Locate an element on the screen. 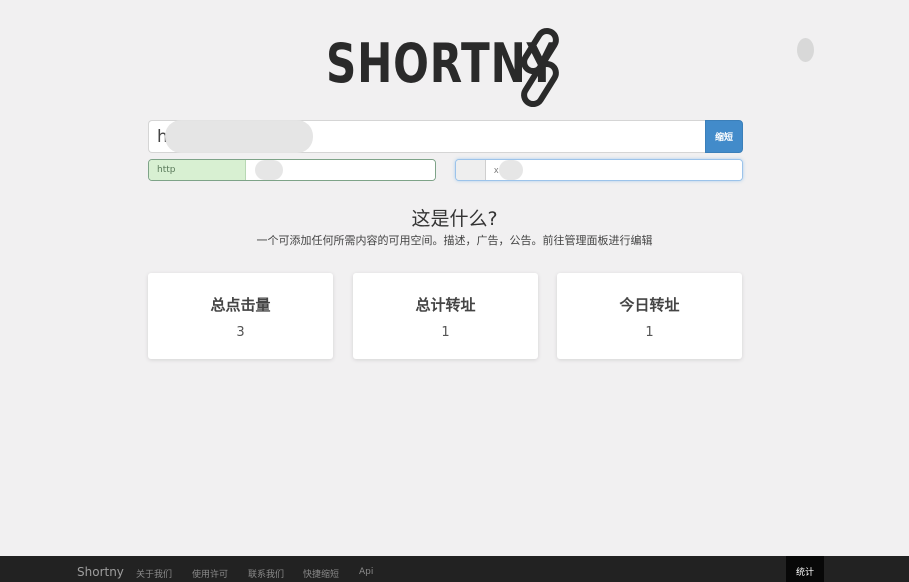 This screenshot has height=582, width=909. password-input is located at coordinates (614, 170).